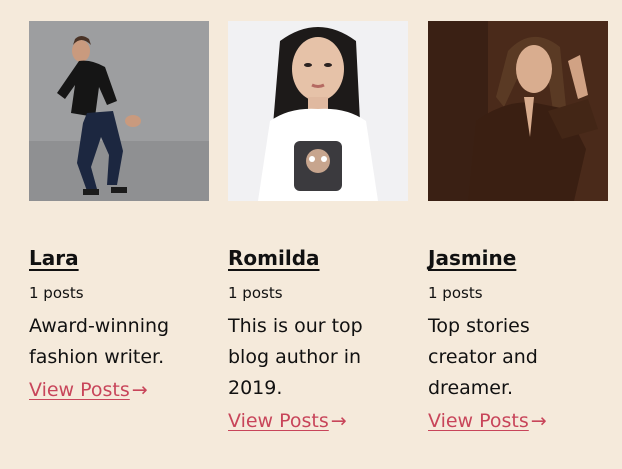 The image size is (622, 469). What do you see at coordinates (472, 258) in the screenshot?
I see `author-name: Jasmine` at bounding box center [472, 258].